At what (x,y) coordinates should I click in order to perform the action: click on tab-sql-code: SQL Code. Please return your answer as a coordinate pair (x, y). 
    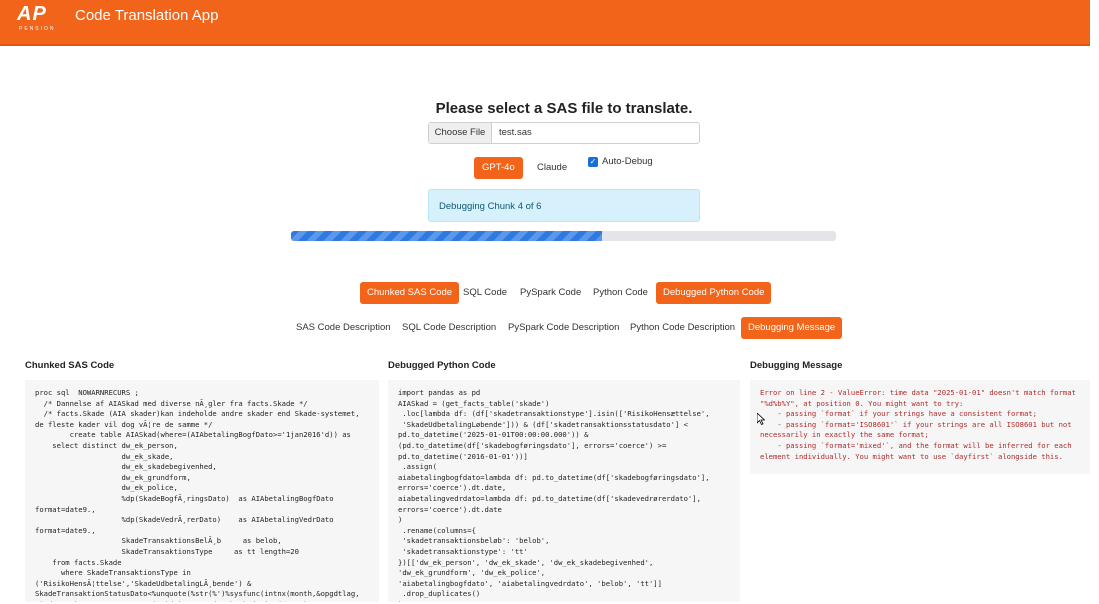
    Looking at the image, I should click on (485, 293).